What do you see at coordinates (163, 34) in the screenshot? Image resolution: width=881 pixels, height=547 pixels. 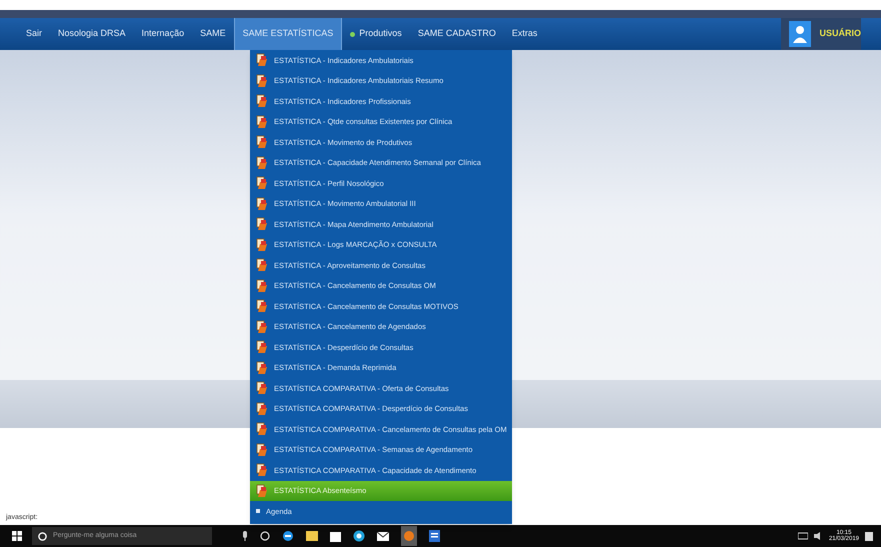 I see `nav-tab: Internação` at bounding box center [163, 34].